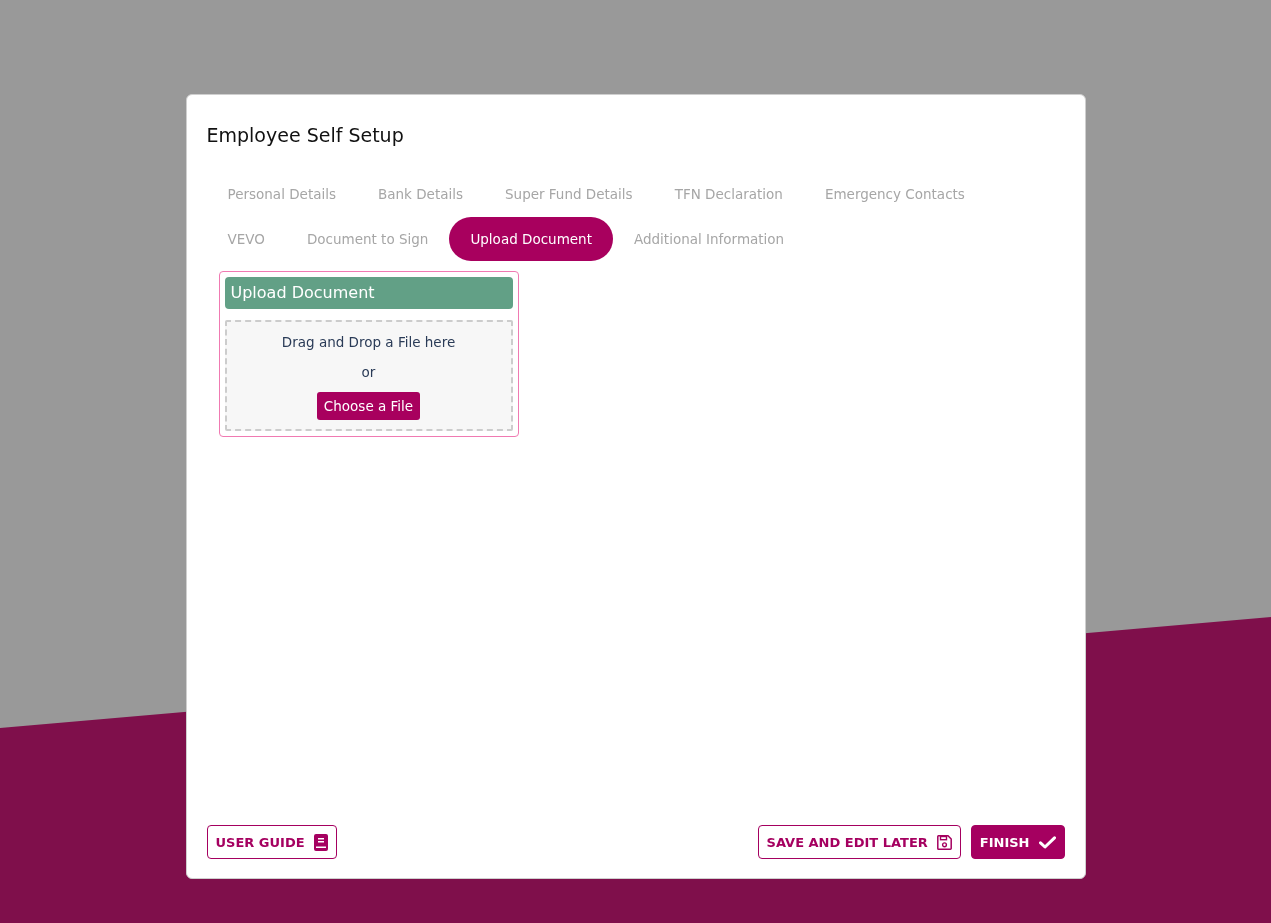 This screenshot has width=1271, height=923. What do you see at coordinates (709, 239) in the screenshot?
I see `tab: Additional Information` at bounding box center [709, 239].